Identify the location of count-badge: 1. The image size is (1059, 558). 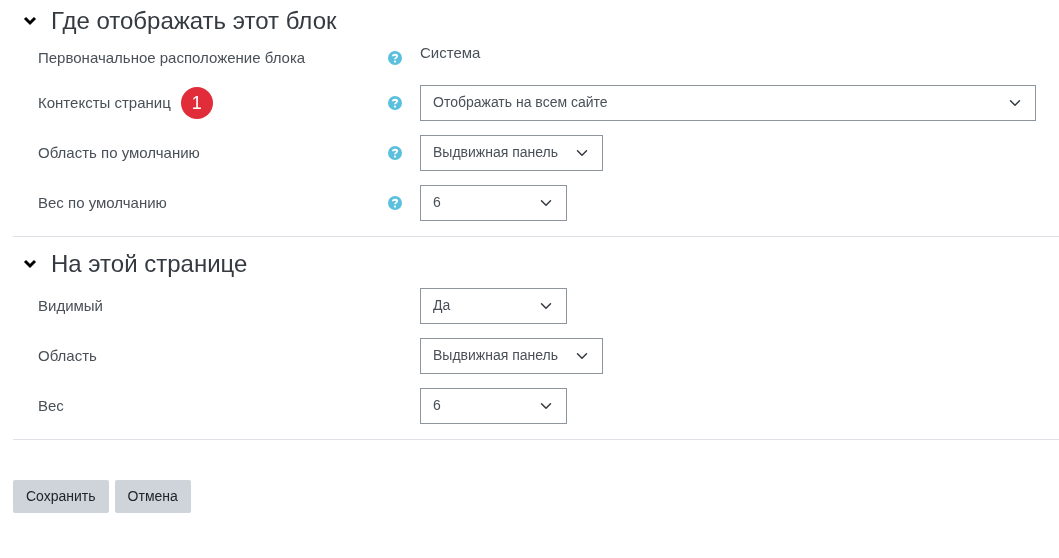
(196, 103).